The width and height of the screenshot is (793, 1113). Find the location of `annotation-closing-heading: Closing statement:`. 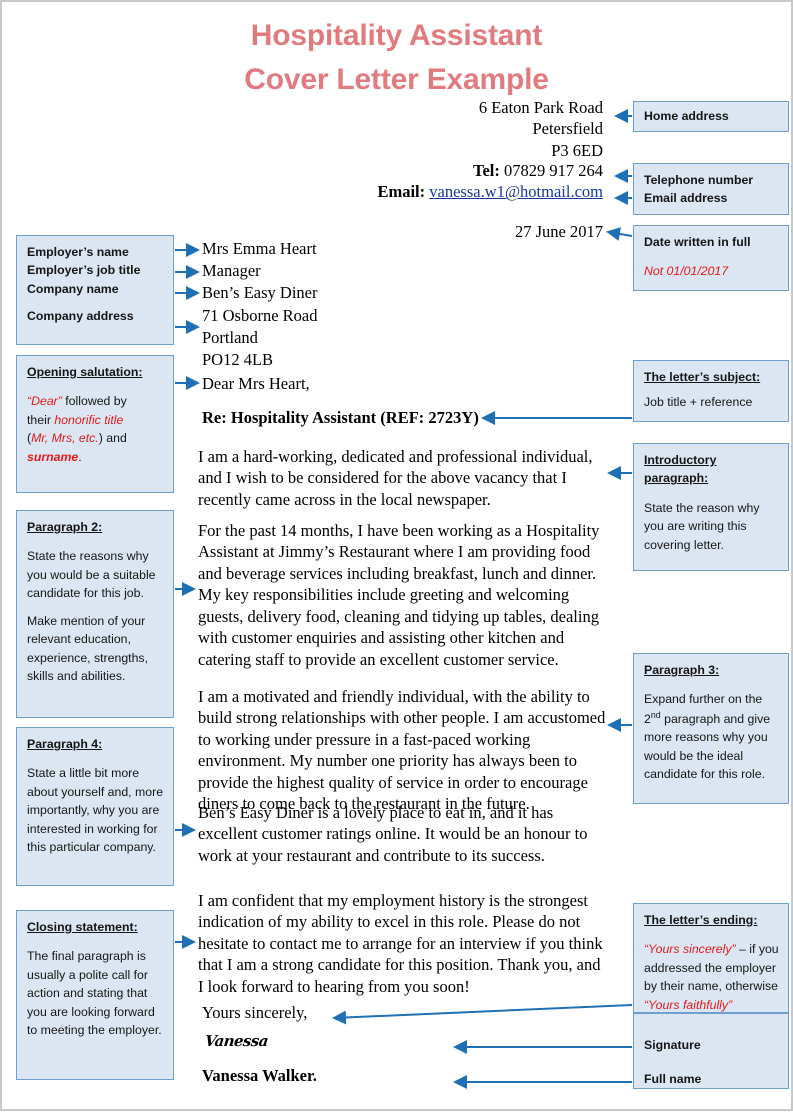

annotation-closing-heading: Closing statement: is located at coordinates (82, 927).